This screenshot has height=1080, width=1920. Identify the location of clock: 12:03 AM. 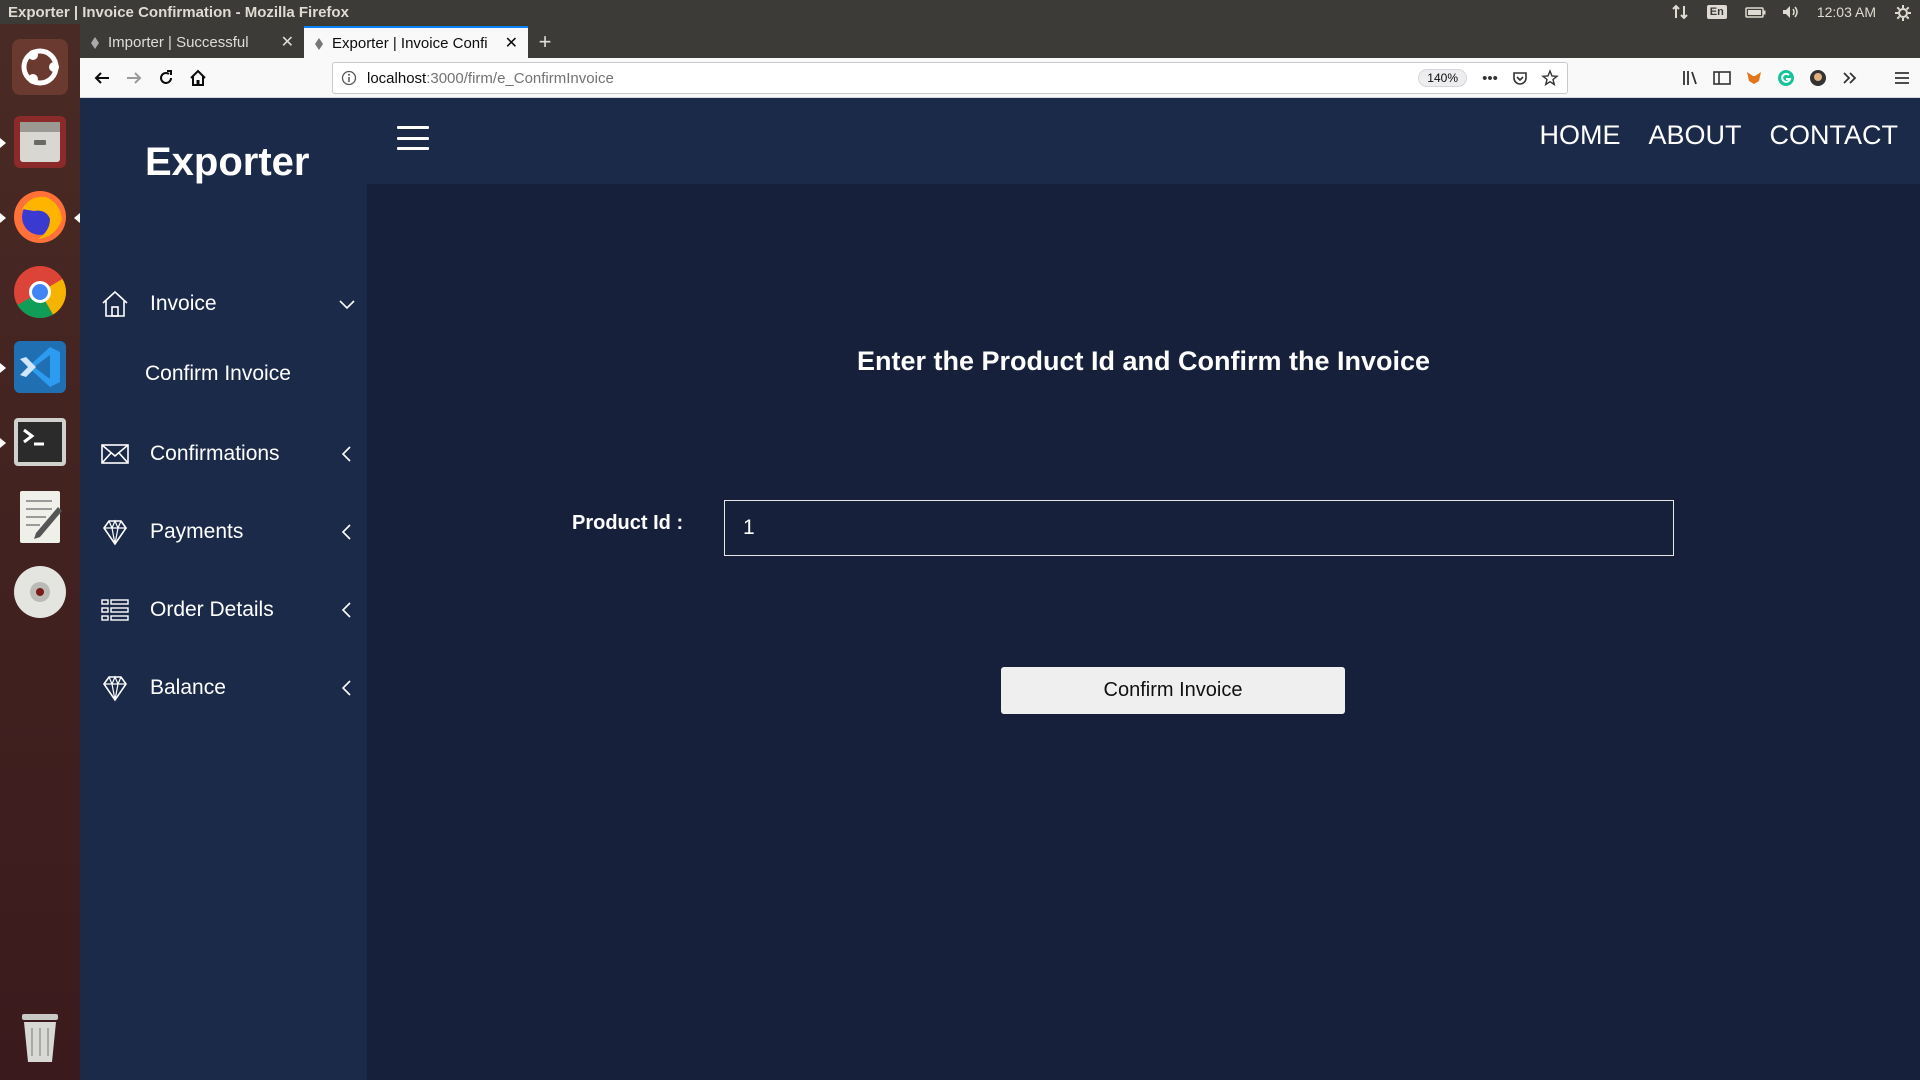
(1846, 12).